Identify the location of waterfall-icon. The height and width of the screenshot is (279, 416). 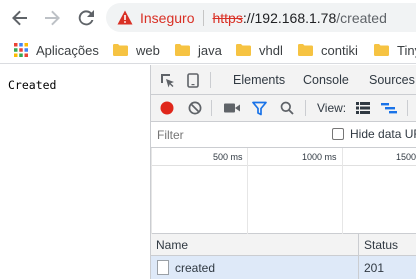
(389, 108).